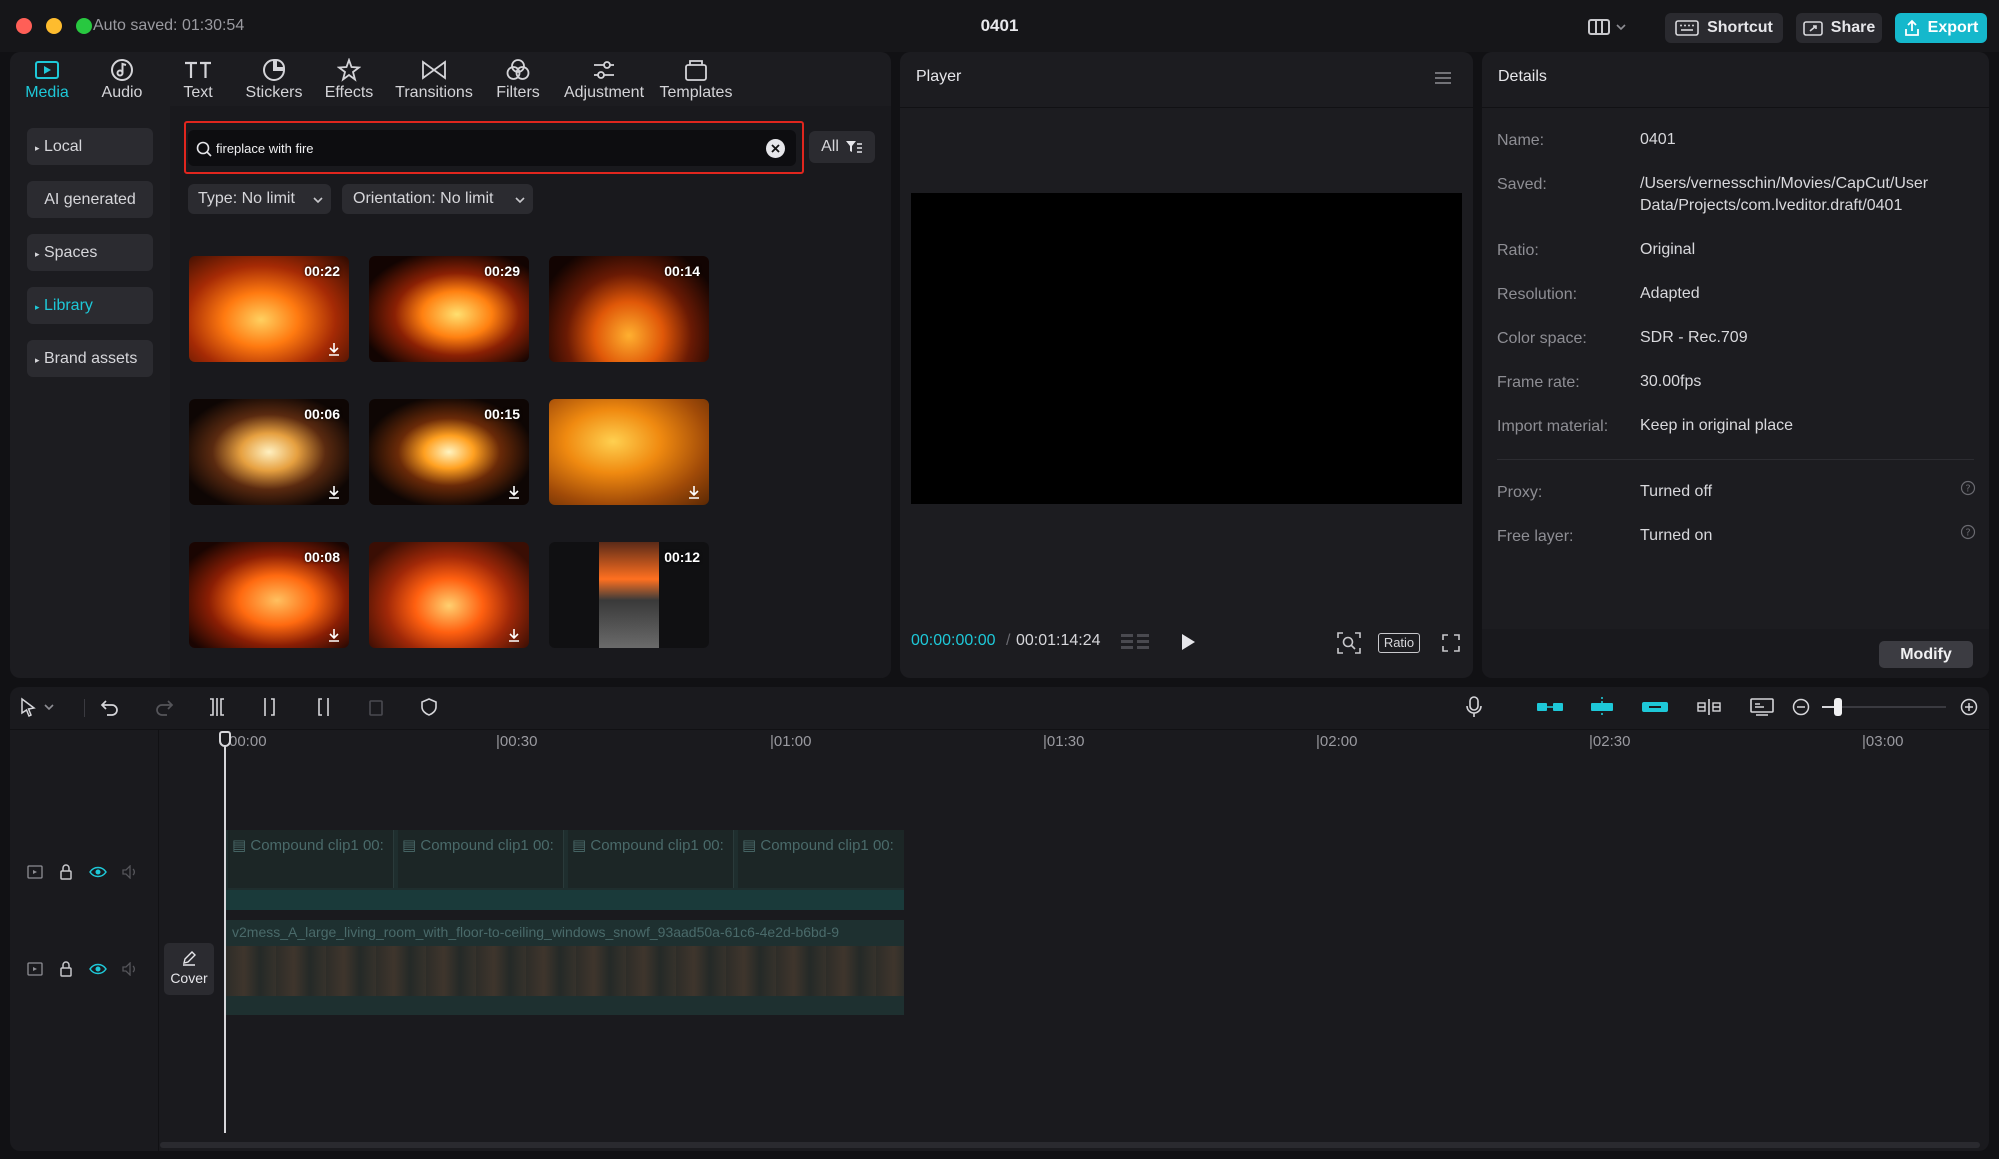 The height and width of the screenshot is (1159, 1999). Describe the element at coordinates (696, 79) in the screenshot. I see `tab-templates: Templates` at that location.